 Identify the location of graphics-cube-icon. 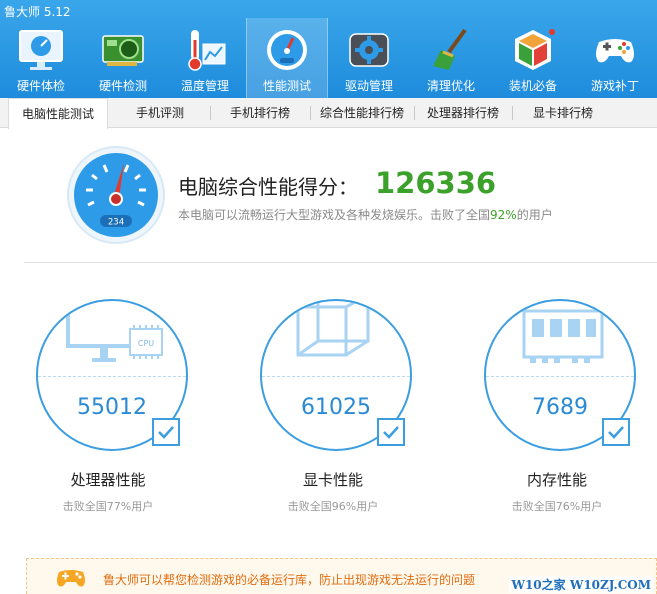
(333, 329).